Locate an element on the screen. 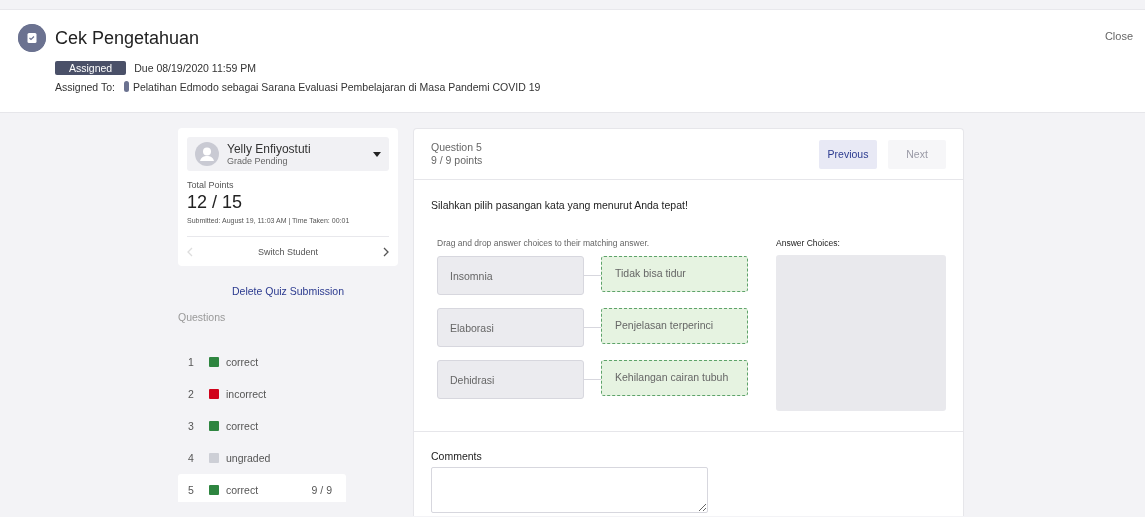  questions-heading: Questions is located at coordinates (202, 317).